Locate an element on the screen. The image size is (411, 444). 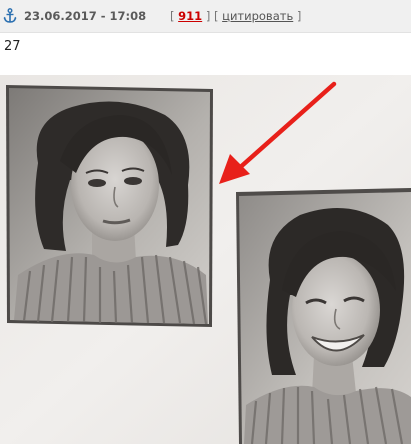
bracket-open: [ is located at coordinates (172, 16).